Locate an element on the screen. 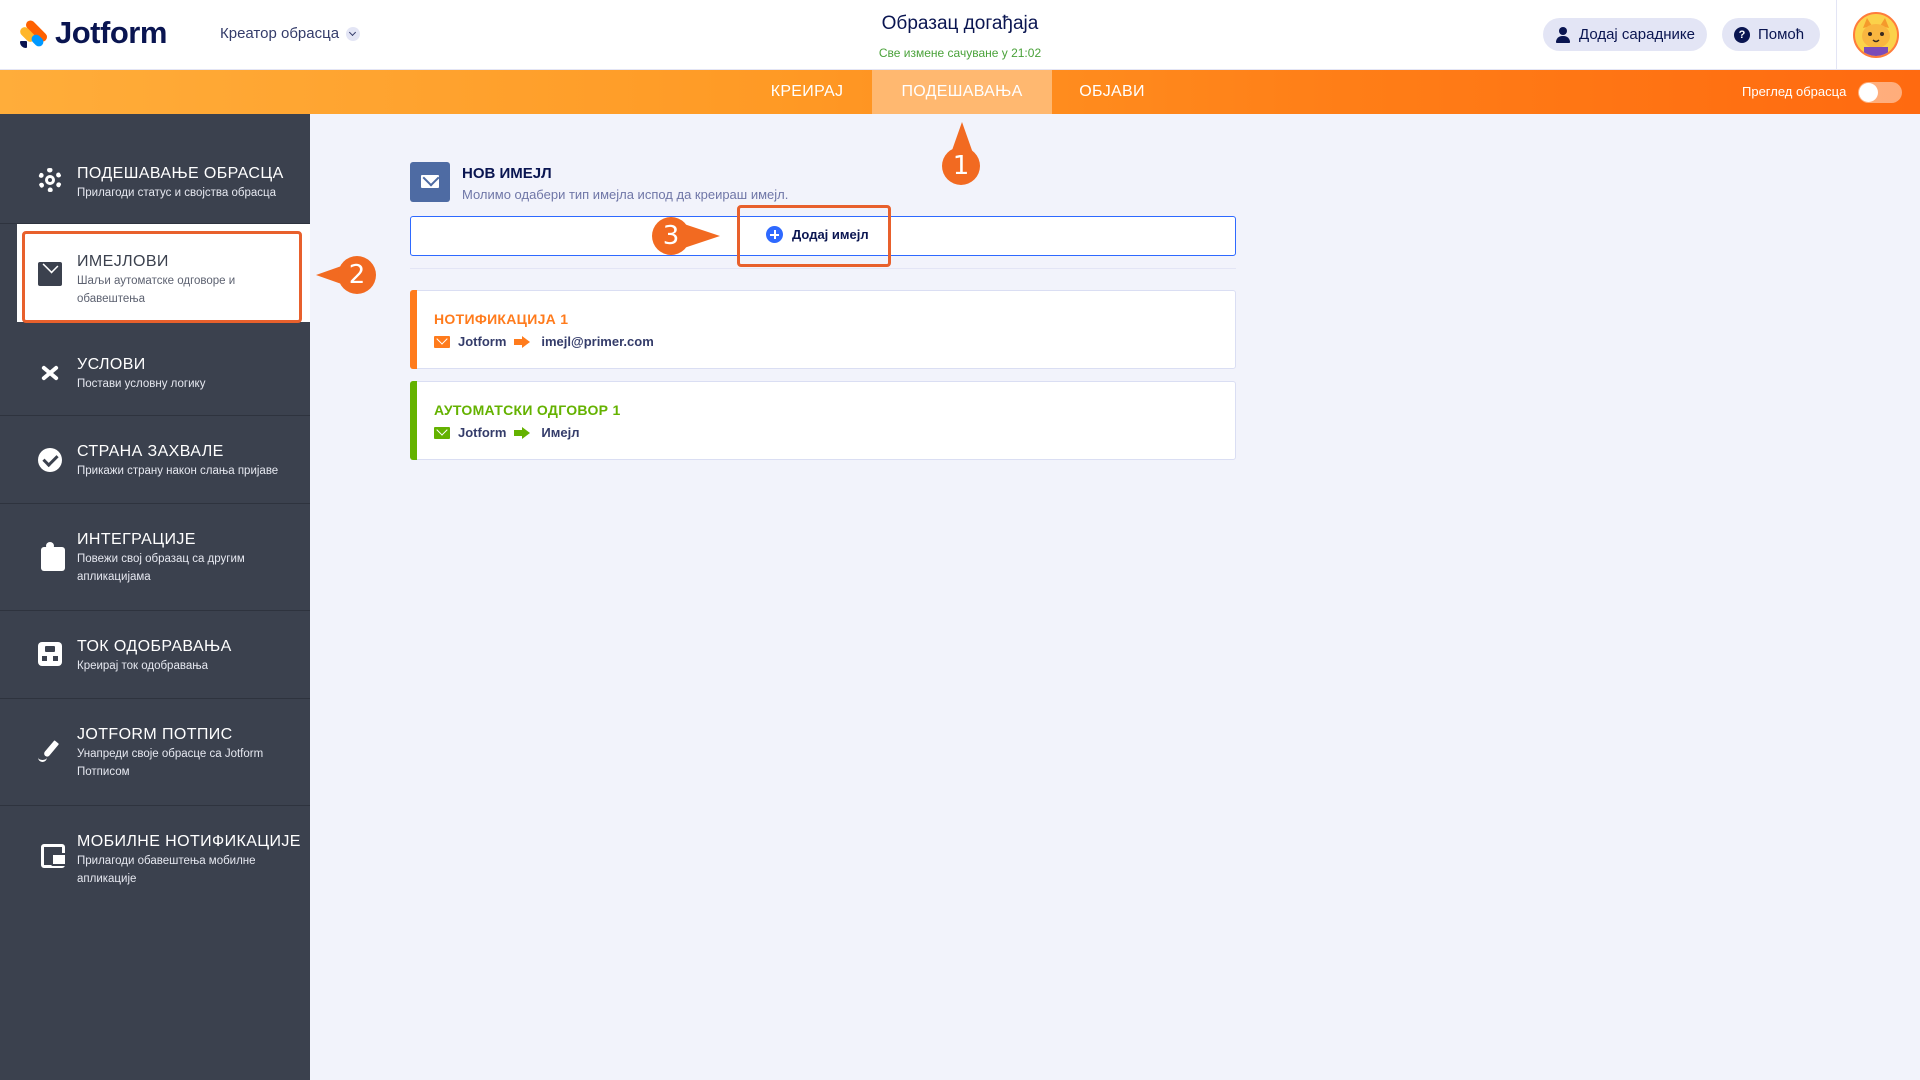  email-card-title: АУТОМАТСКИ ОДГОВОР 1 is located at coordinates (527, 410).